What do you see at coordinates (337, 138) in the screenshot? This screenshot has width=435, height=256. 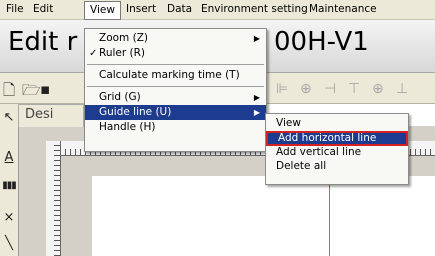 I see `submenu-item-add-horizontal-line: Add horizontal line` at bounding box center [337, 138].